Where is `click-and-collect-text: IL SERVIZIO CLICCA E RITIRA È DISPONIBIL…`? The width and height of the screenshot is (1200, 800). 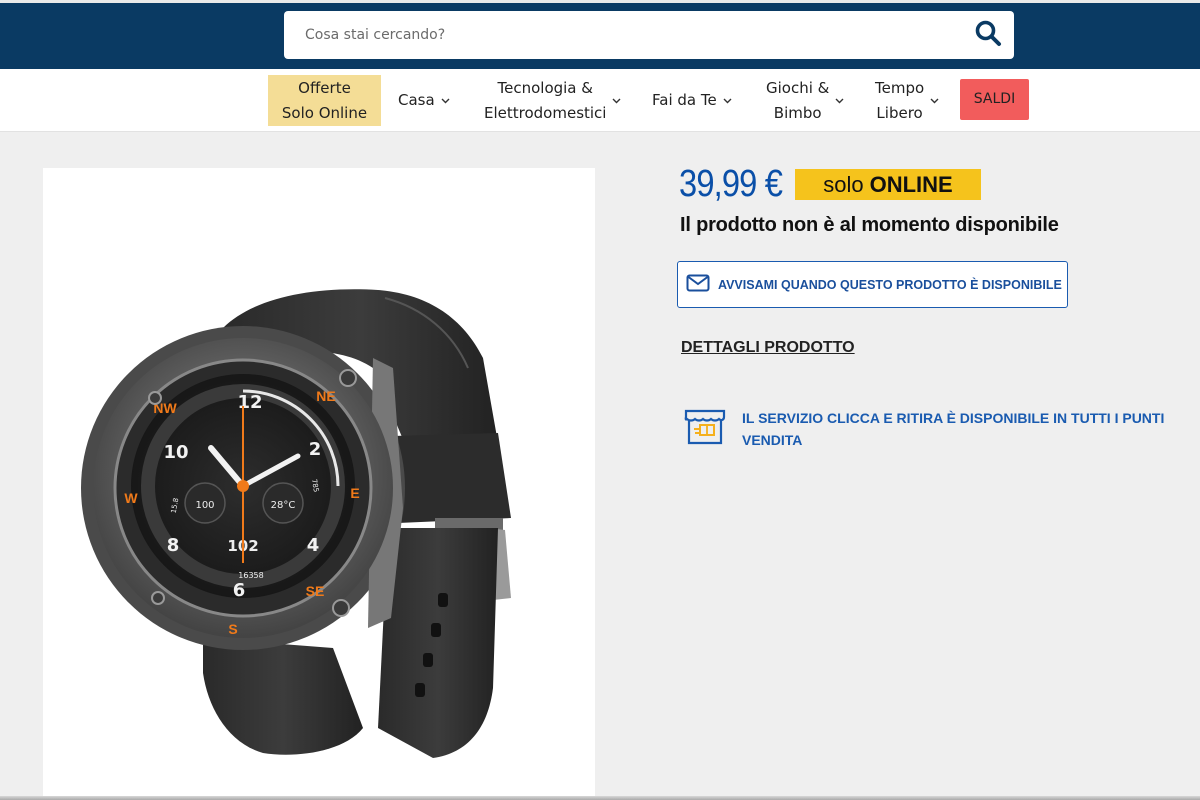 click-and-collect-text: IL SERVIZIO CLICCA E RITIRA È DISPONIBIL… is located at coordinates (953, 429).